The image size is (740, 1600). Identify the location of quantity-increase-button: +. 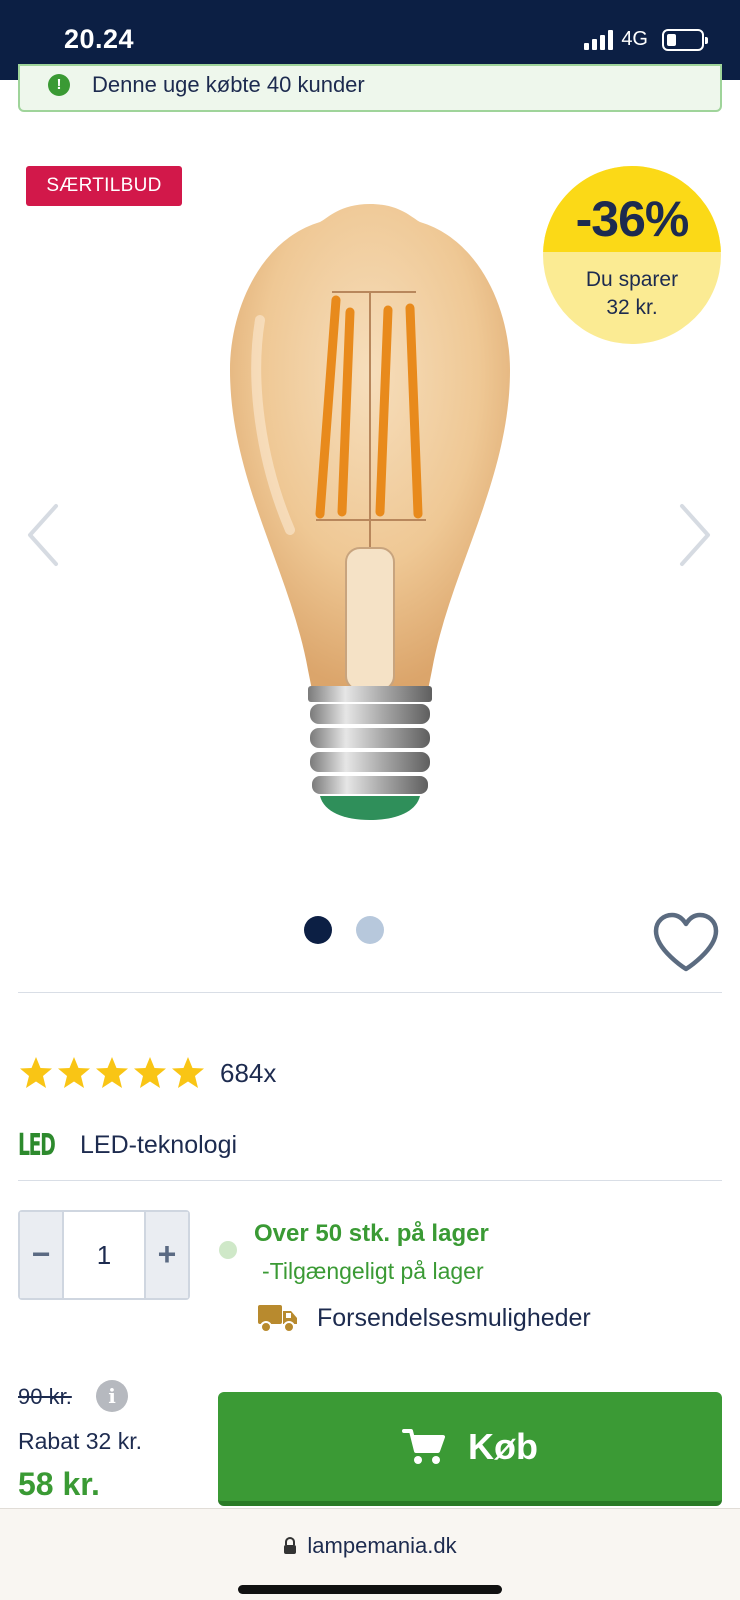
(167, 1255).